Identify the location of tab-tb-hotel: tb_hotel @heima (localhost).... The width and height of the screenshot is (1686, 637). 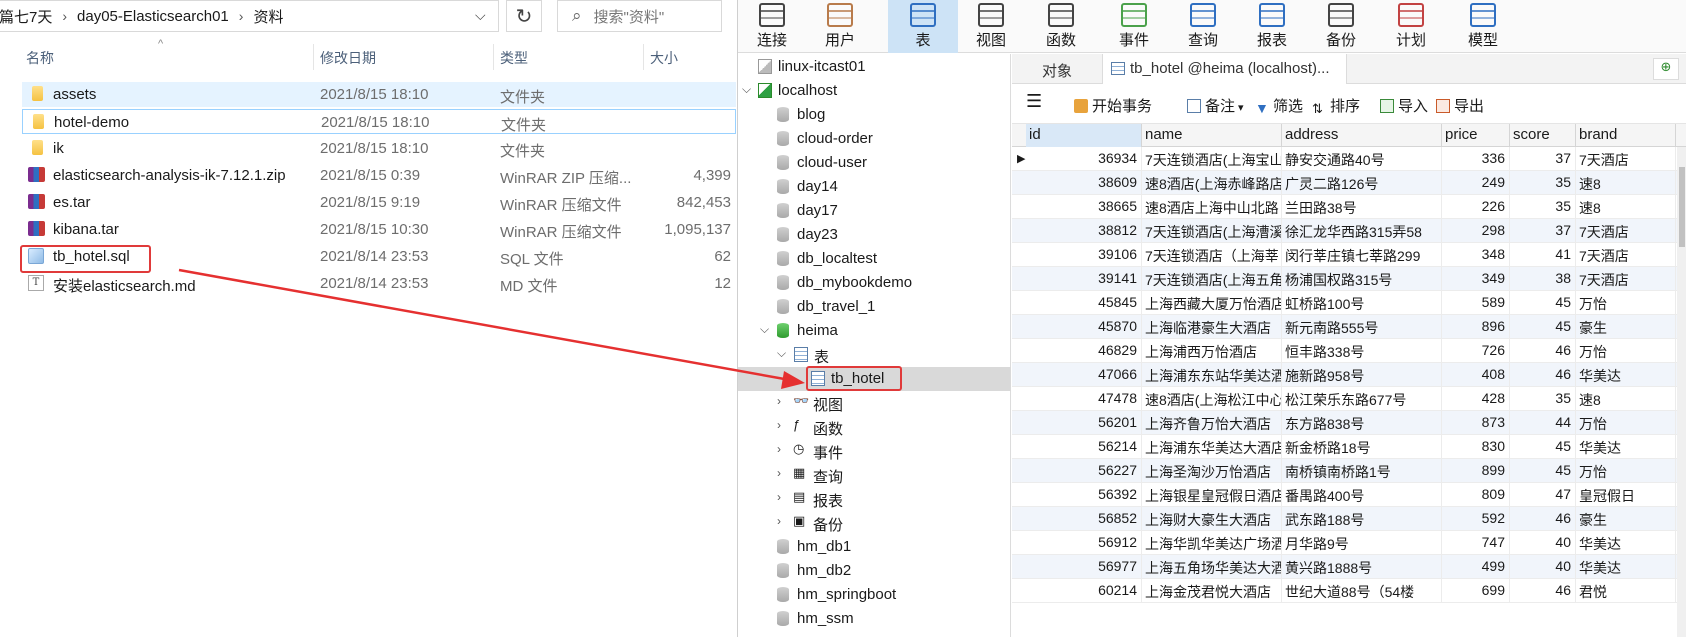
(1224, 69).